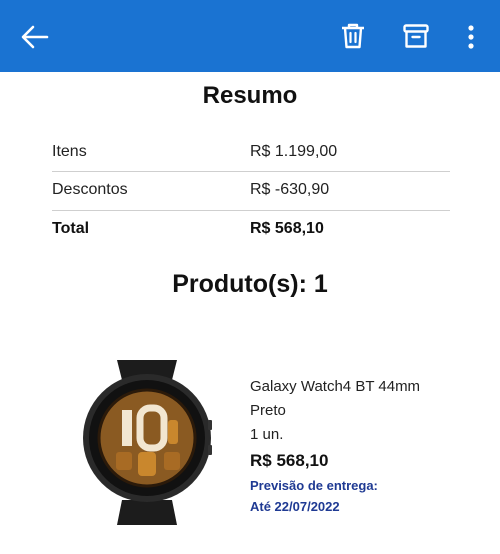  Describe the element at coordinates (250, 95) in the screenshot. I see `summary-title: Resumo` at that location.